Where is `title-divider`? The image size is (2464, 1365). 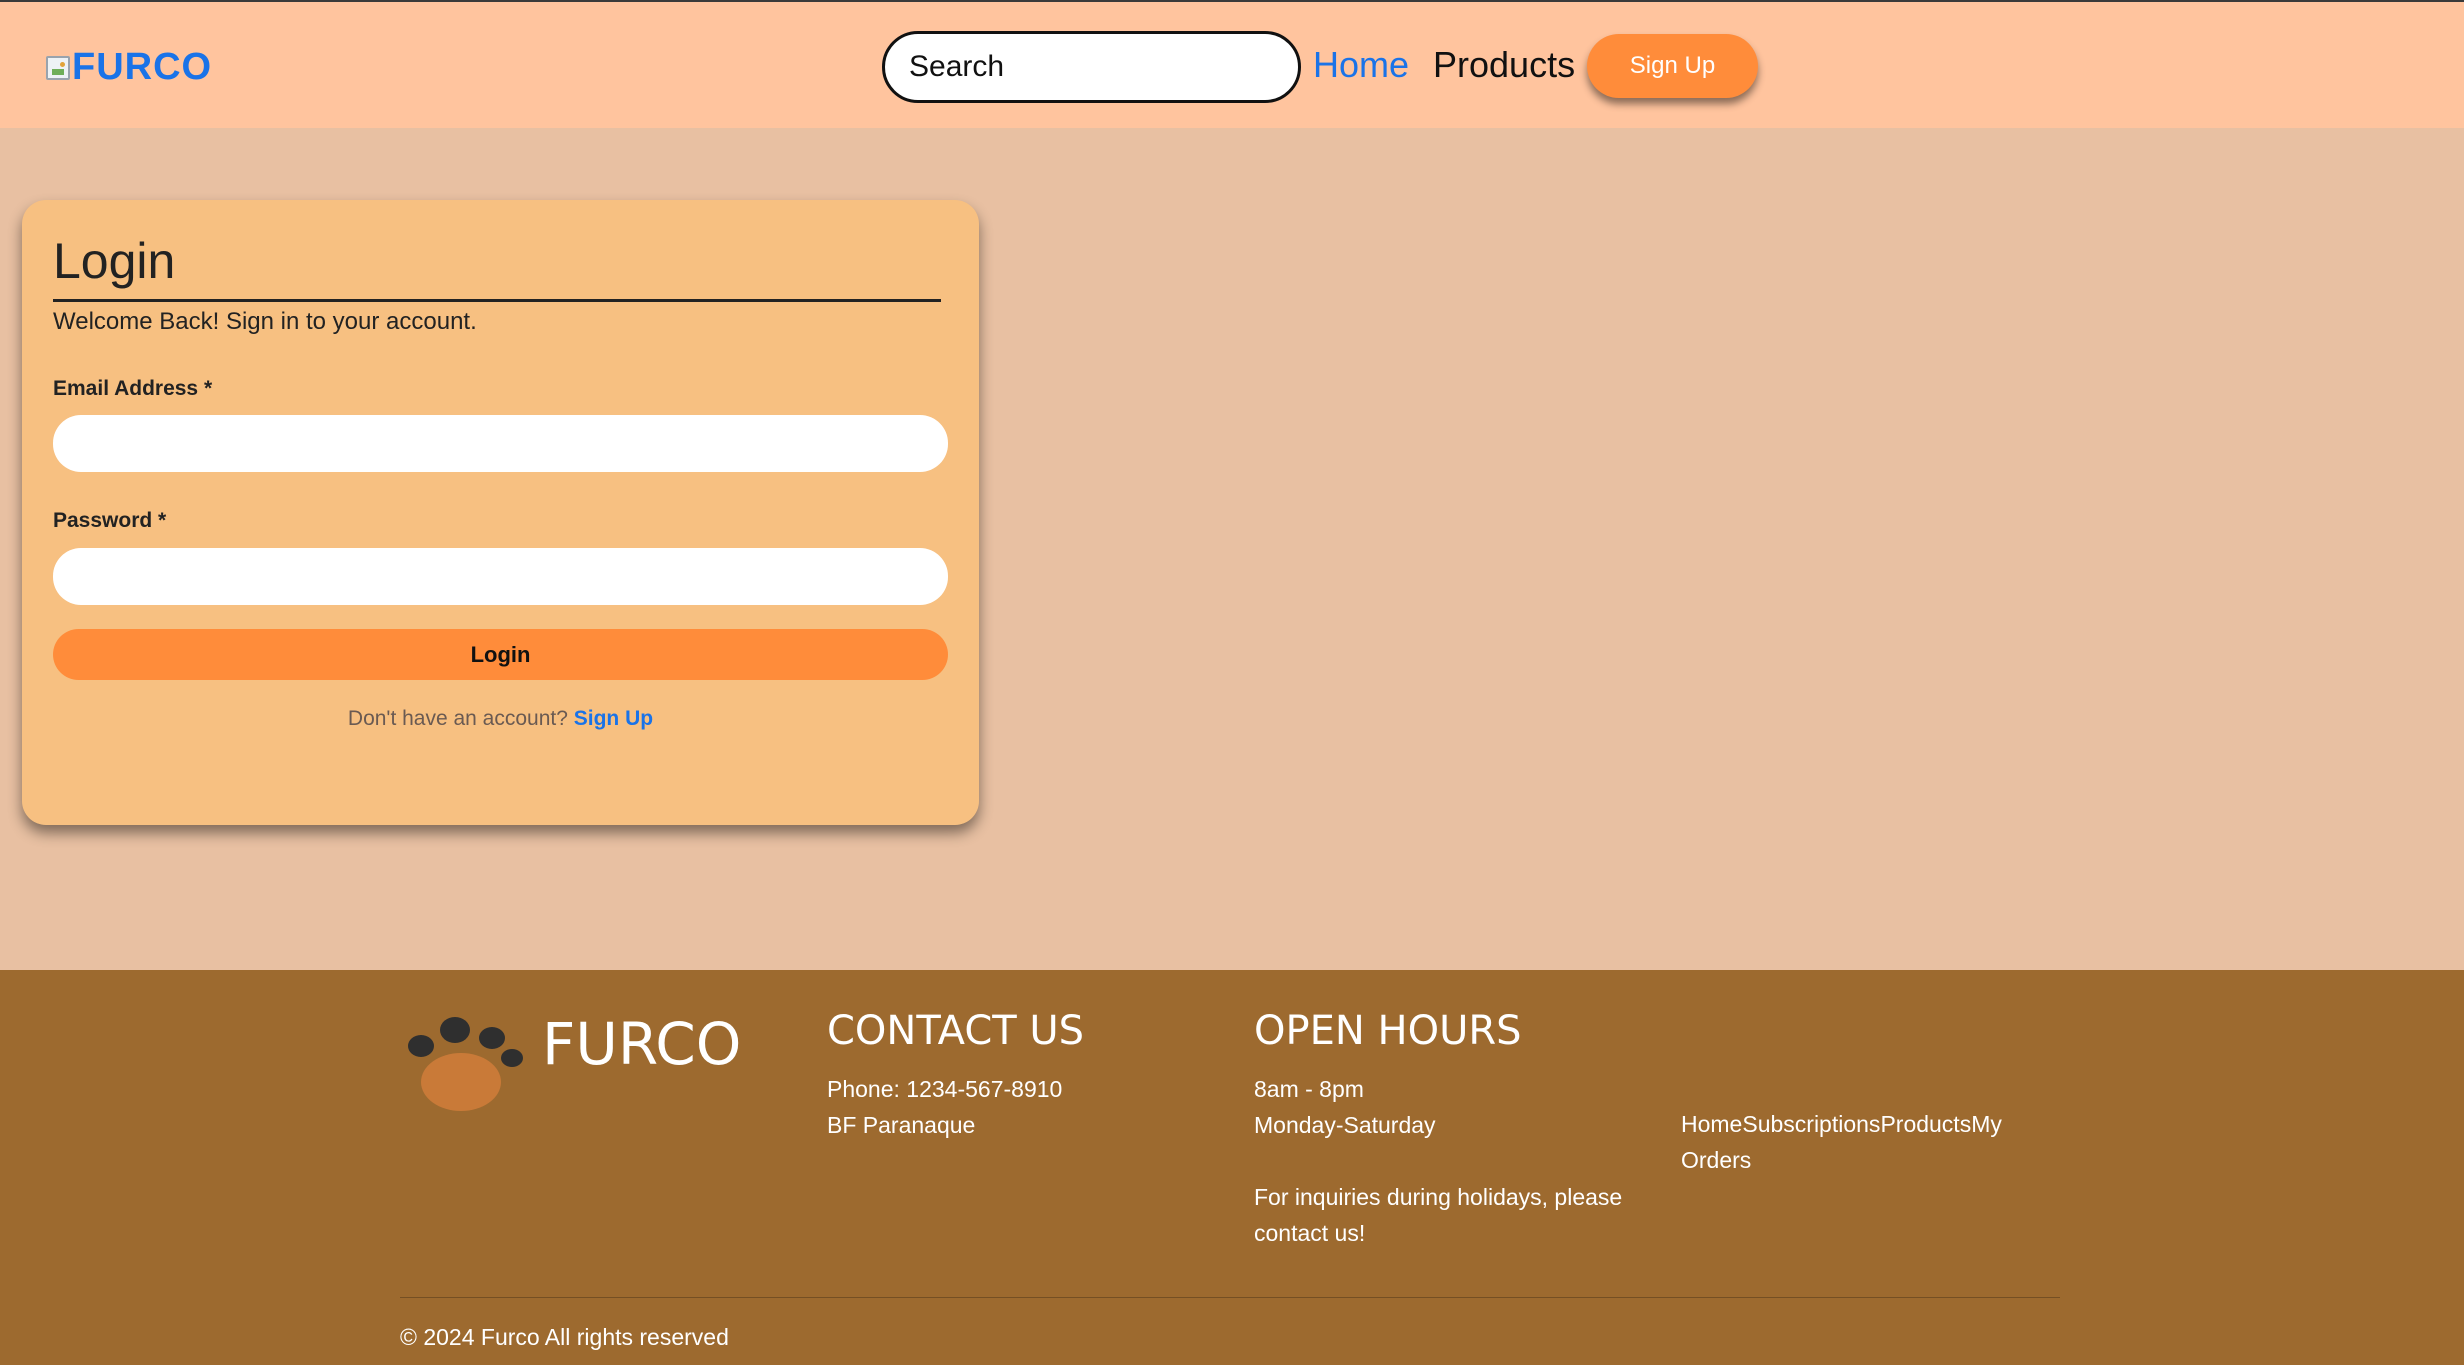 title-divider is located at coordinates (497, 300).